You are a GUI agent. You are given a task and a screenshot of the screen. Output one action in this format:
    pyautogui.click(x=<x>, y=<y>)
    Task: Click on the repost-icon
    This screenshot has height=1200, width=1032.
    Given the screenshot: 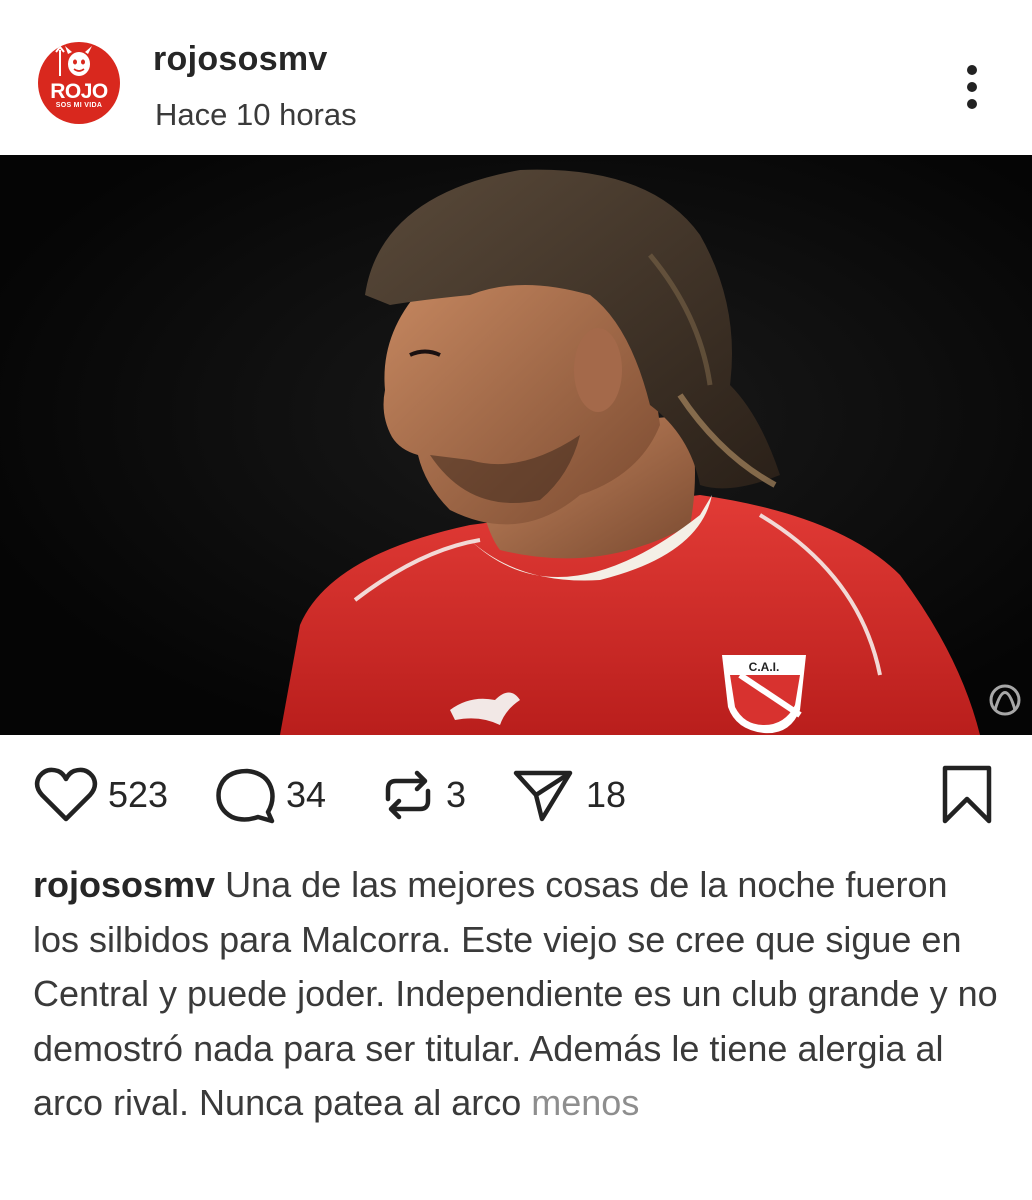 What is the action you would take?
    pyautogui.click(x=408, y=795)
    